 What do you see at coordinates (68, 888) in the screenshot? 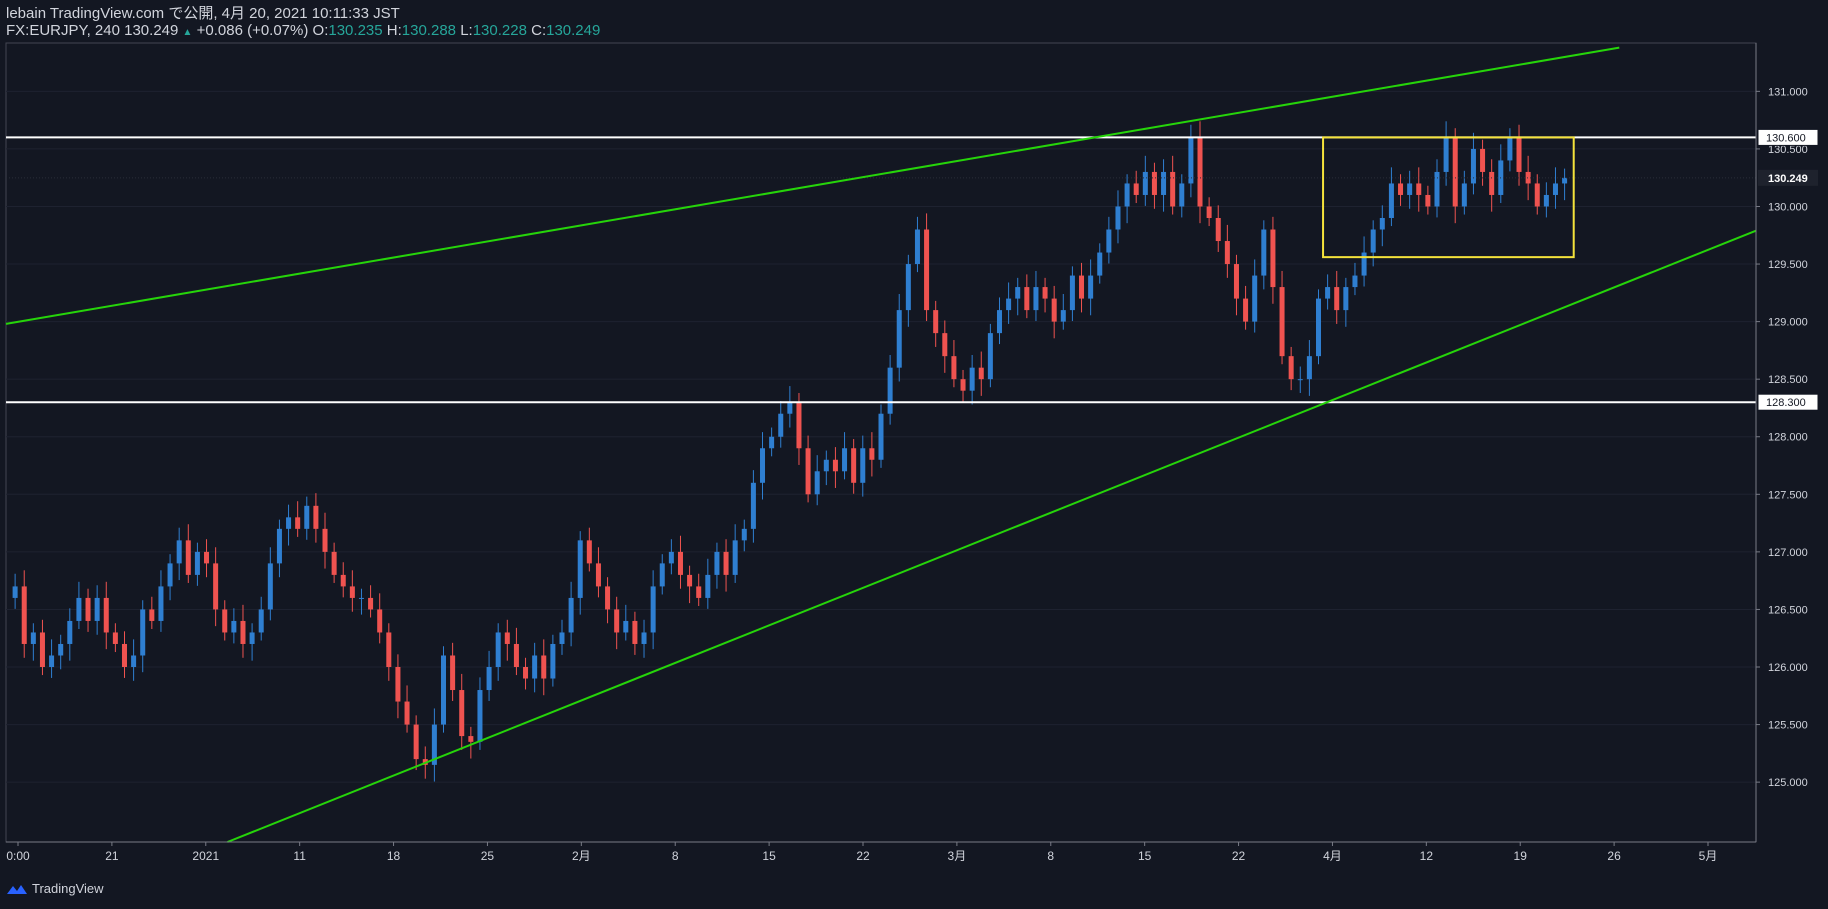
I see `brand-label: TradingView` at bounding box center [68, 888].